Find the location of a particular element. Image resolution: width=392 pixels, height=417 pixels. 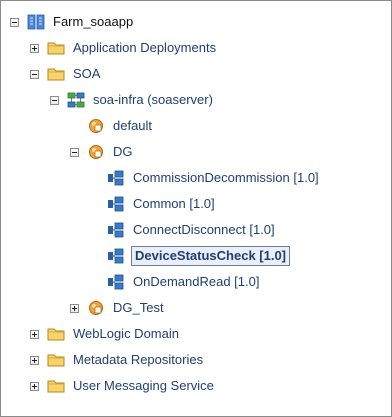

farm-icon is located at coordinates (36, 22).